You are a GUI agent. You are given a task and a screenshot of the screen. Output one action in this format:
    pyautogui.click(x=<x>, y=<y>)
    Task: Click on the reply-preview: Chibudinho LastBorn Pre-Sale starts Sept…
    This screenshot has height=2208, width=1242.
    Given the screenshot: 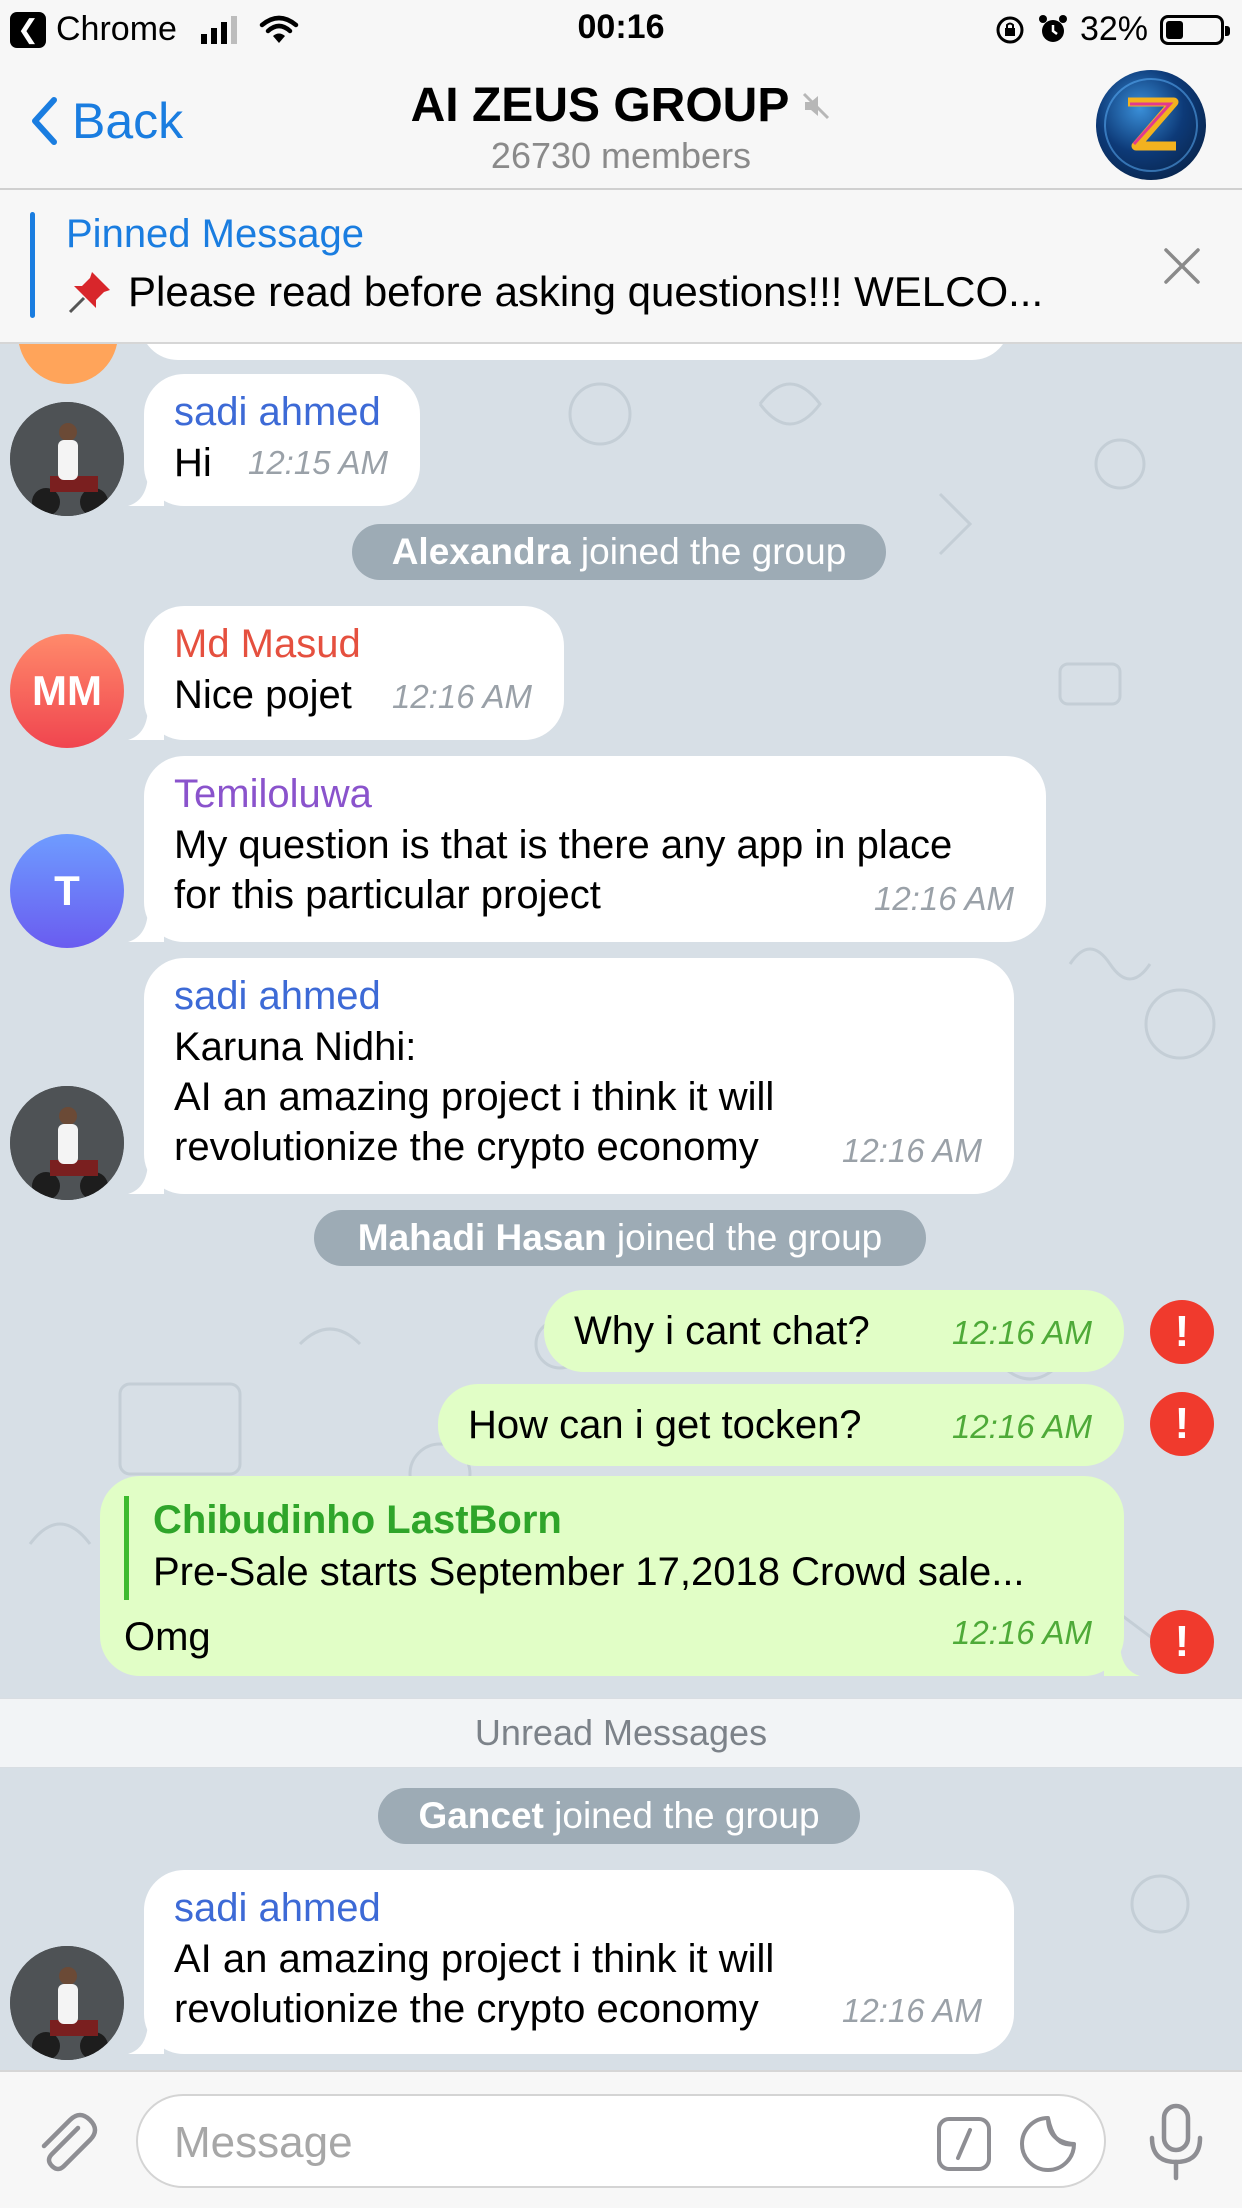 What is the action you would take?
    pyautogui.click(x=609, y=1548)
    